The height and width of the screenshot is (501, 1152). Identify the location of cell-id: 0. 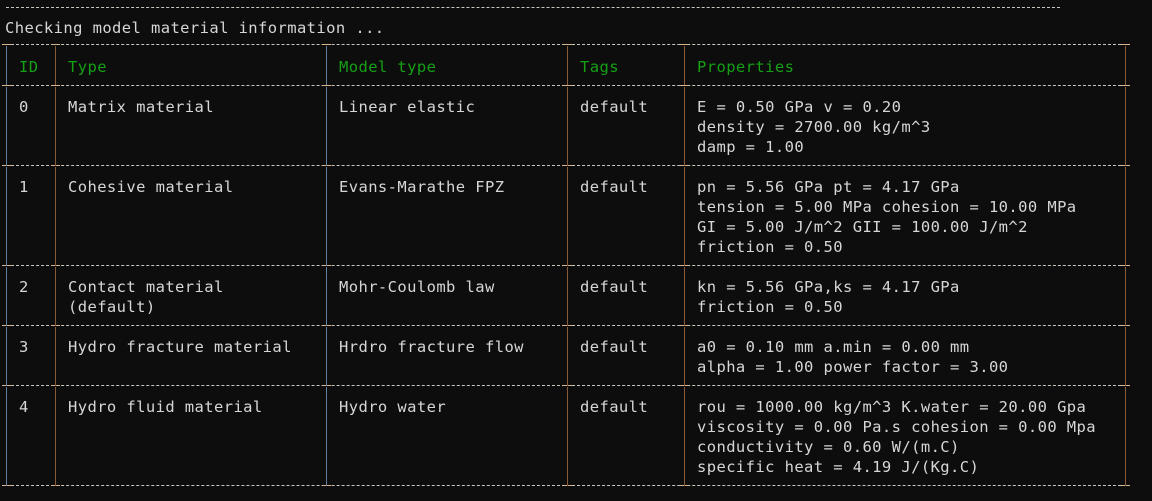
(24, 107).